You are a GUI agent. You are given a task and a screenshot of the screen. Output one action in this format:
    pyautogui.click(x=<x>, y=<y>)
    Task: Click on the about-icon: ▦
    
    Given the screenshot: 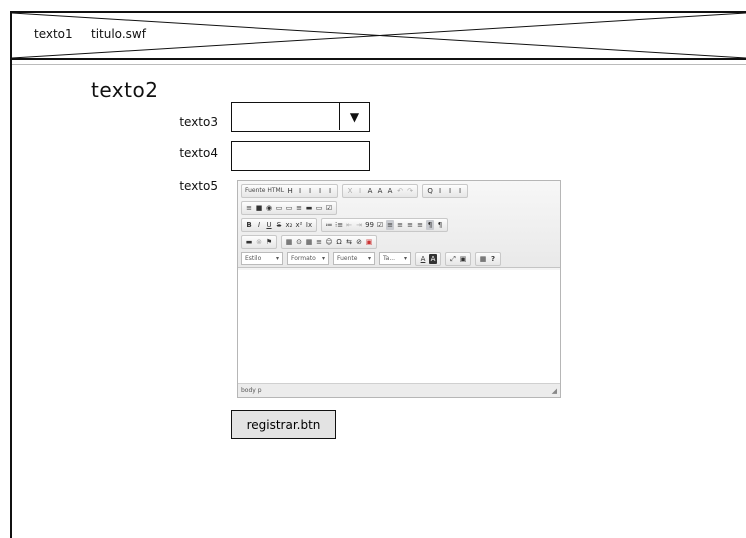 What is the action you would take?
    pyautogui.click(x=483, y=259)
    